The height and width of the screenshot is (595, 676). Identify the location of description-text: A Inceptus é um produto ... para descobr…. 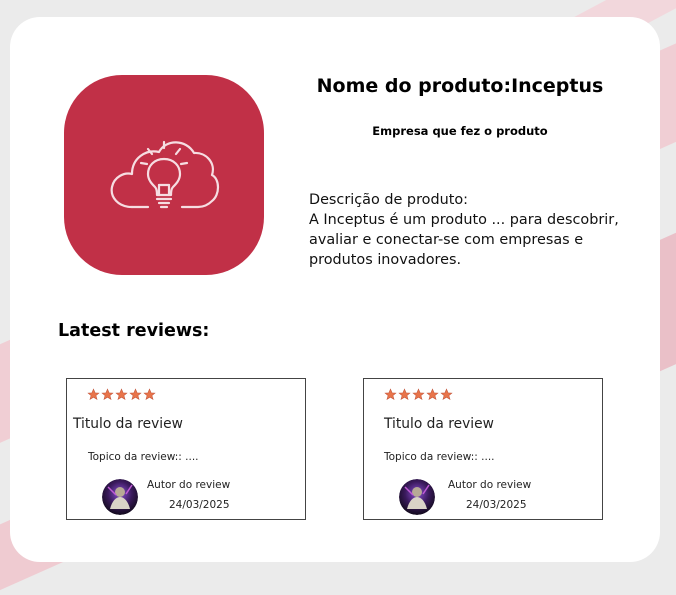
(464, 240).